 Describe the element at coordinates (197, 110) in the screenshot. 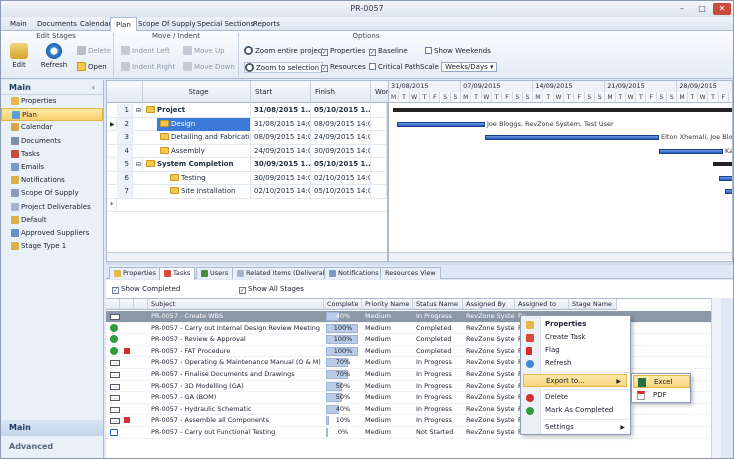

I see `stage-cell: Project` at that location.